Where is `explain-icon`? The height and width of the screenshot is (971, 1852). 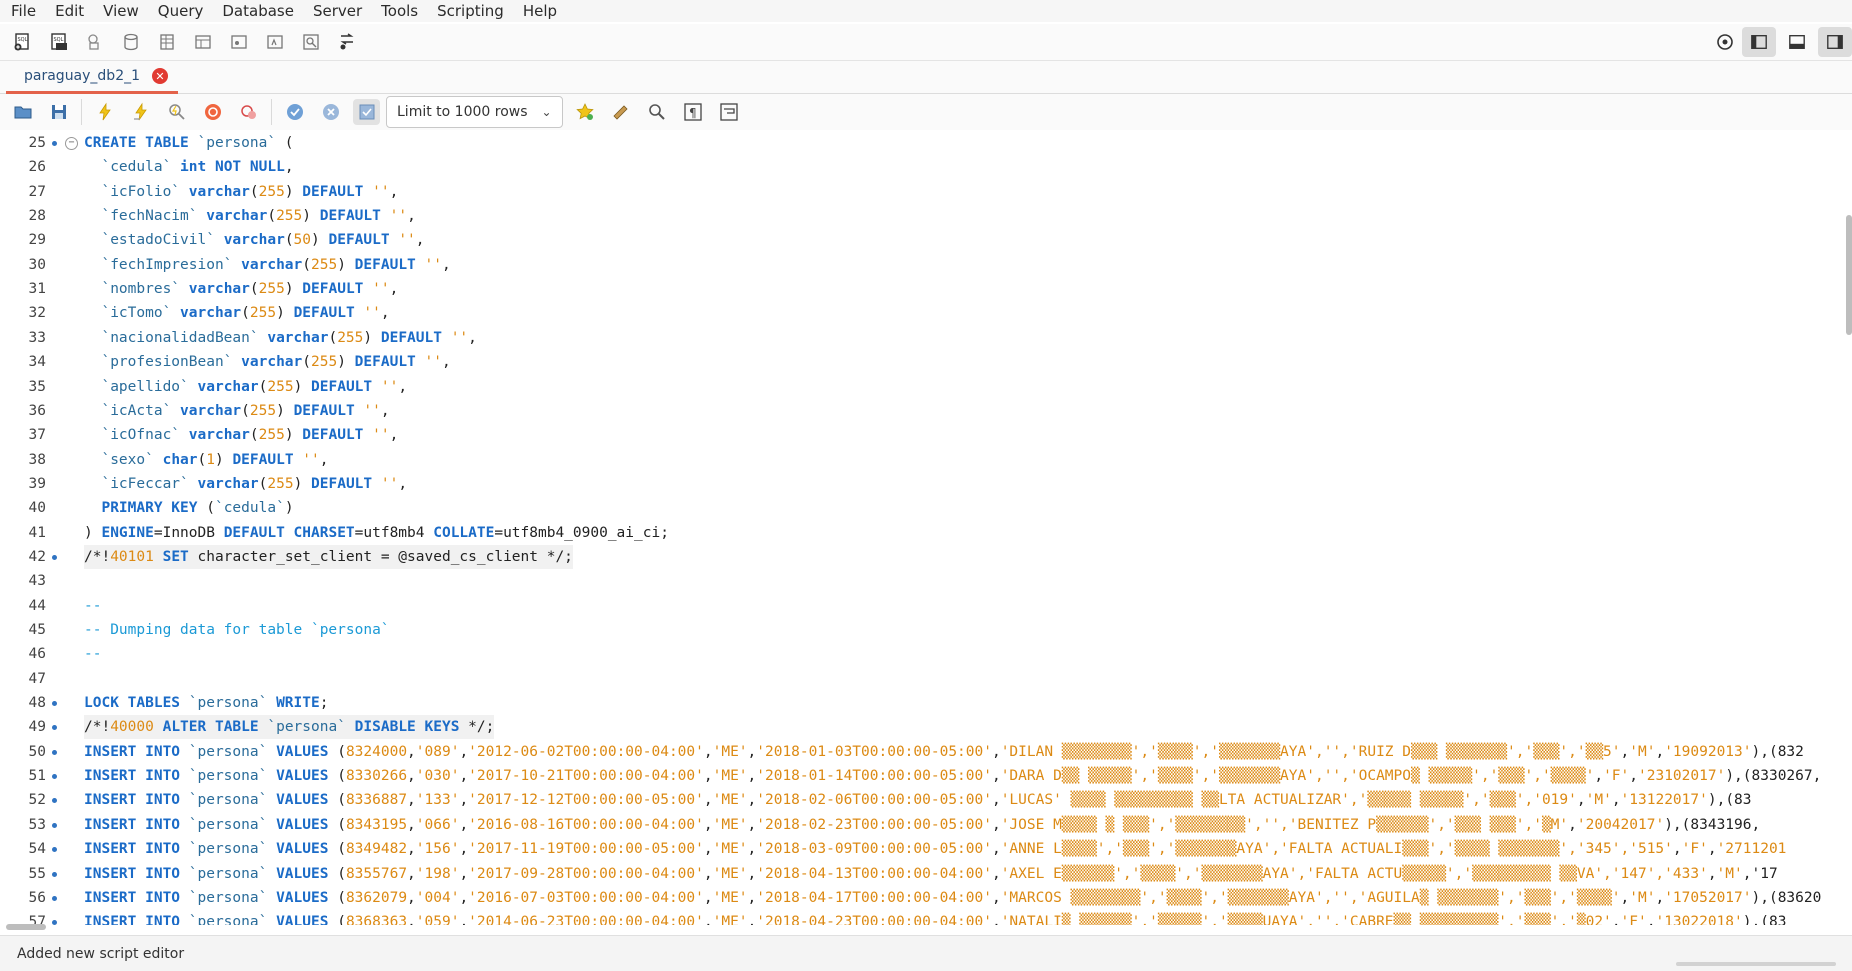
explain-icon is located at coordinates (176, 112).